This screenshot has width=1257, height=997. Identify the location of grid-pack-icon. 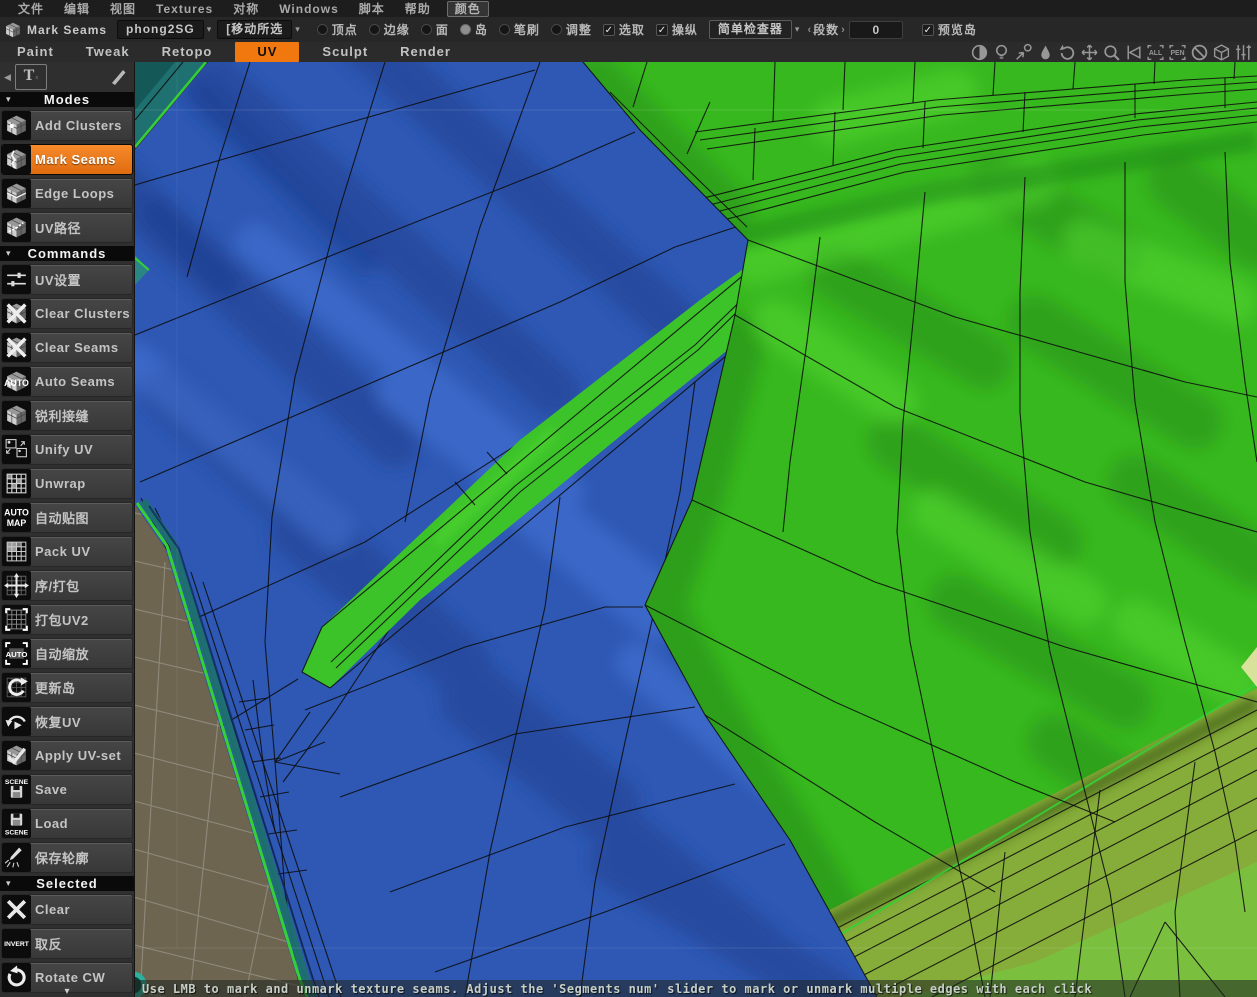
(16, 551).